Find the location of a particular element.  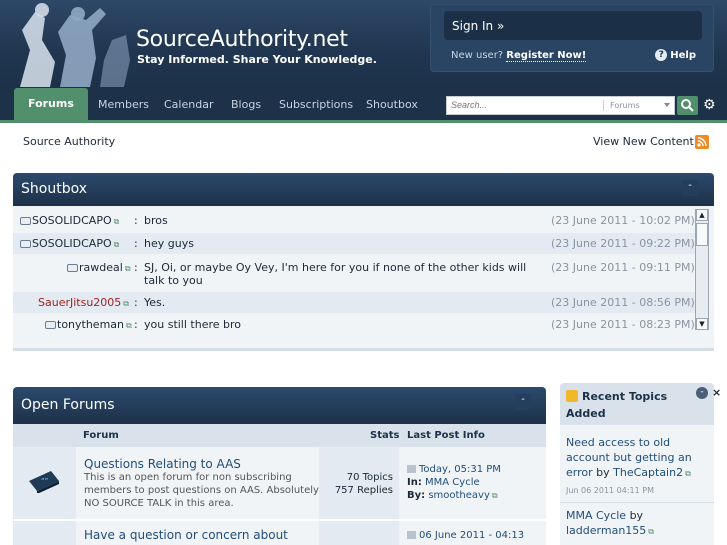

shout-time: (23 June 2011 - 08:56 PM) is located at coordinates (623, 302).